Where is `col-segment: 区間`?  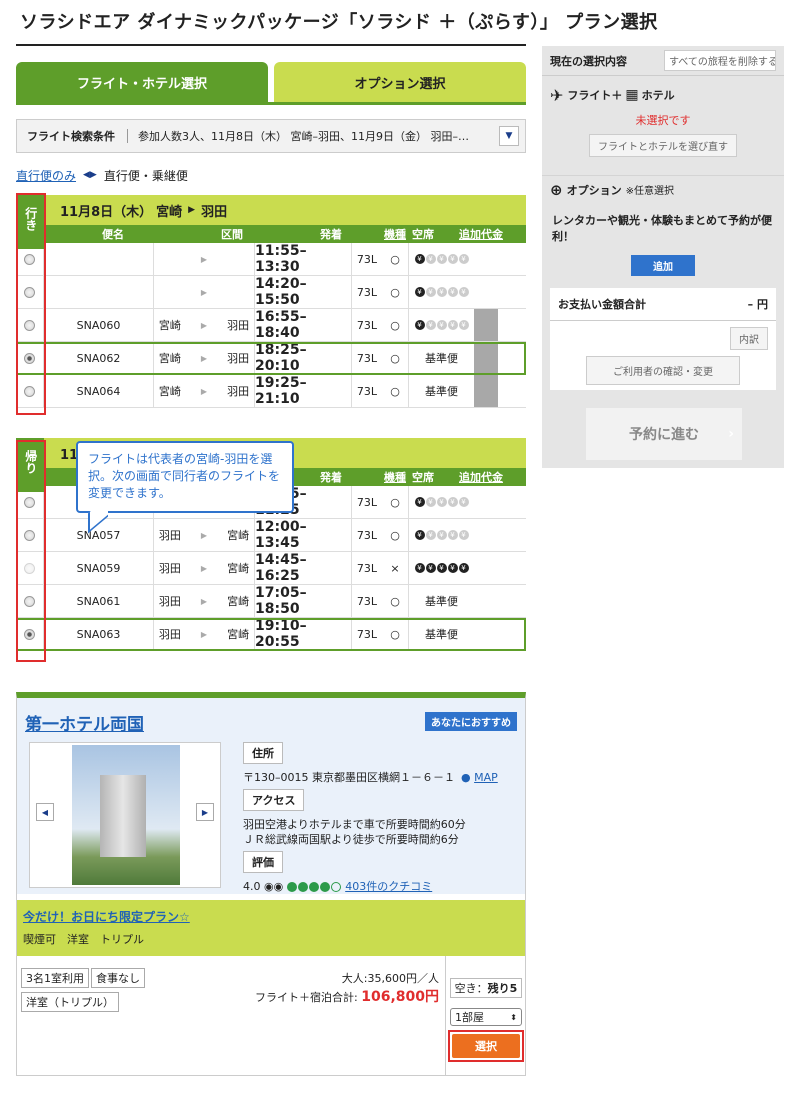 col-segment: 区間 is located at coordinates (232, 234).